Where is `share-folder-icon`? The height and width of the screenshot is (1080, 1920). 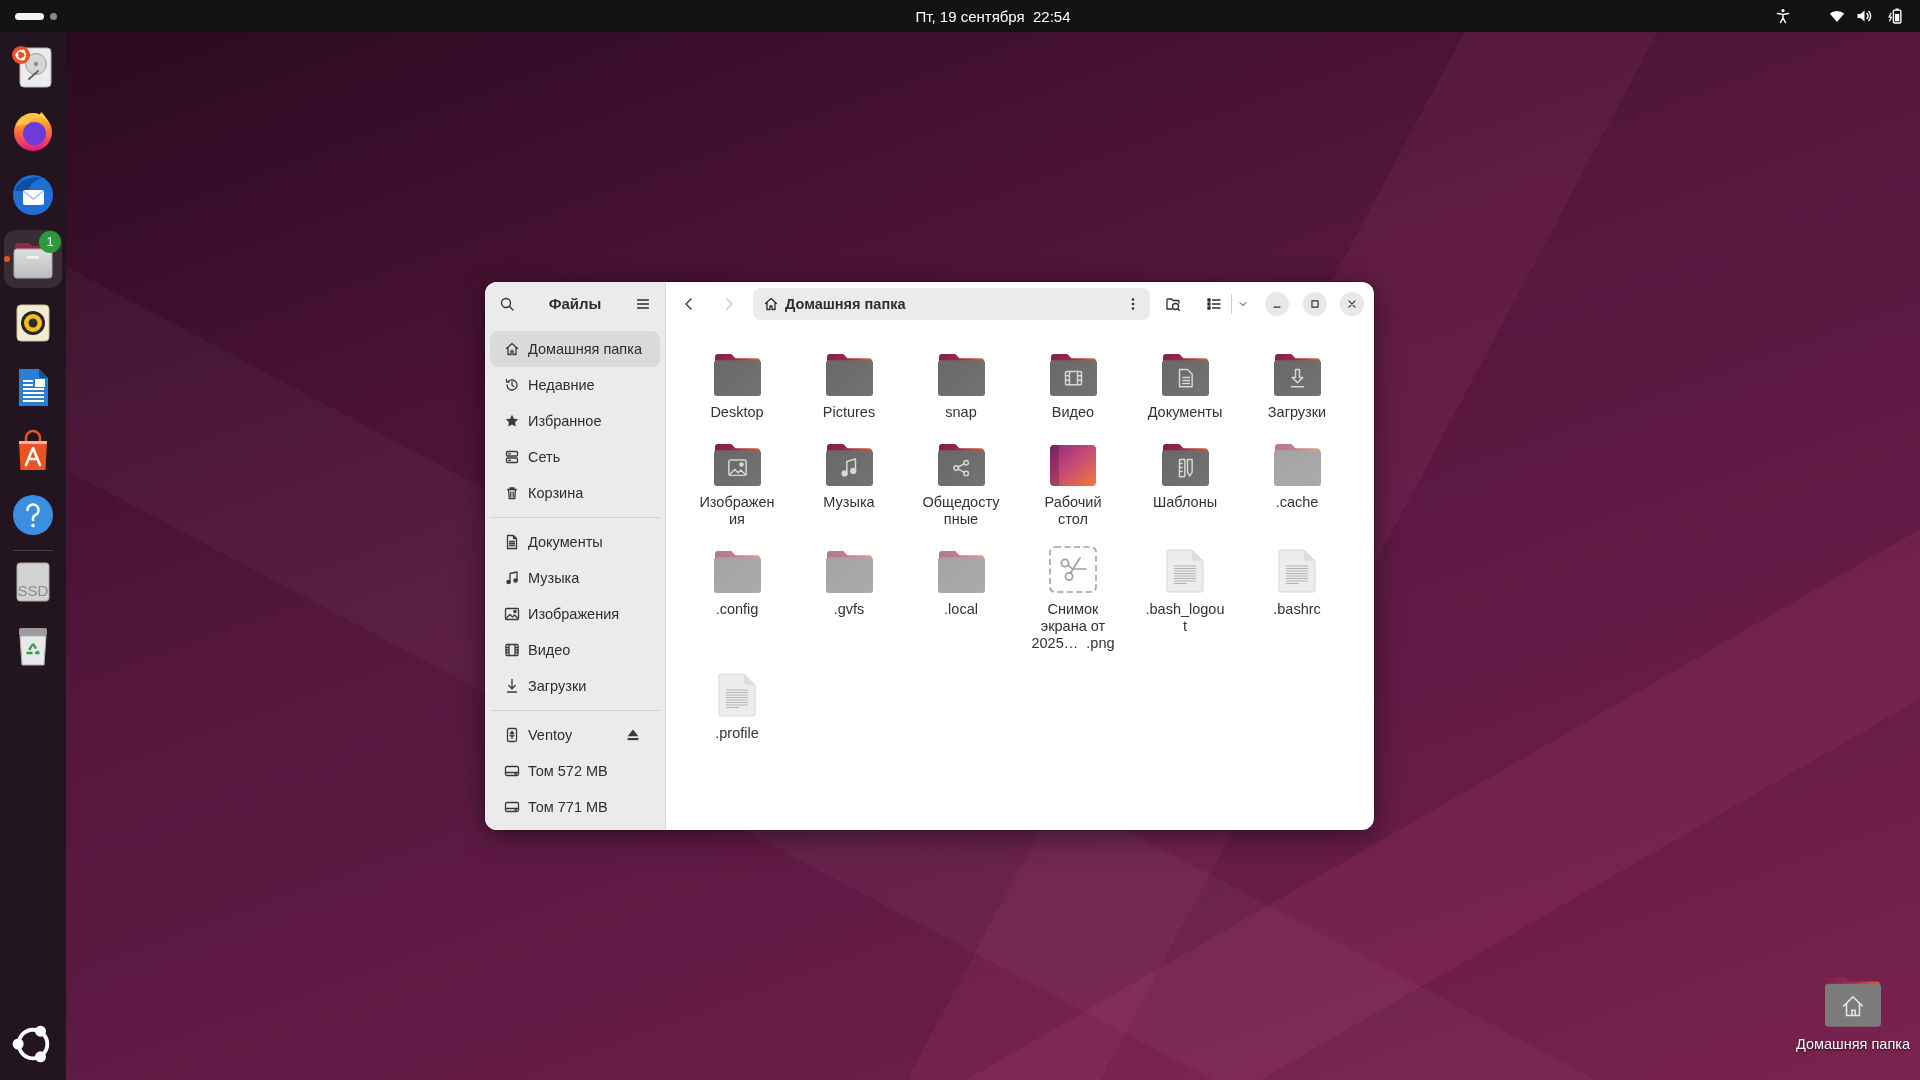
share-folder-icon is located at coordinates (961, 465).